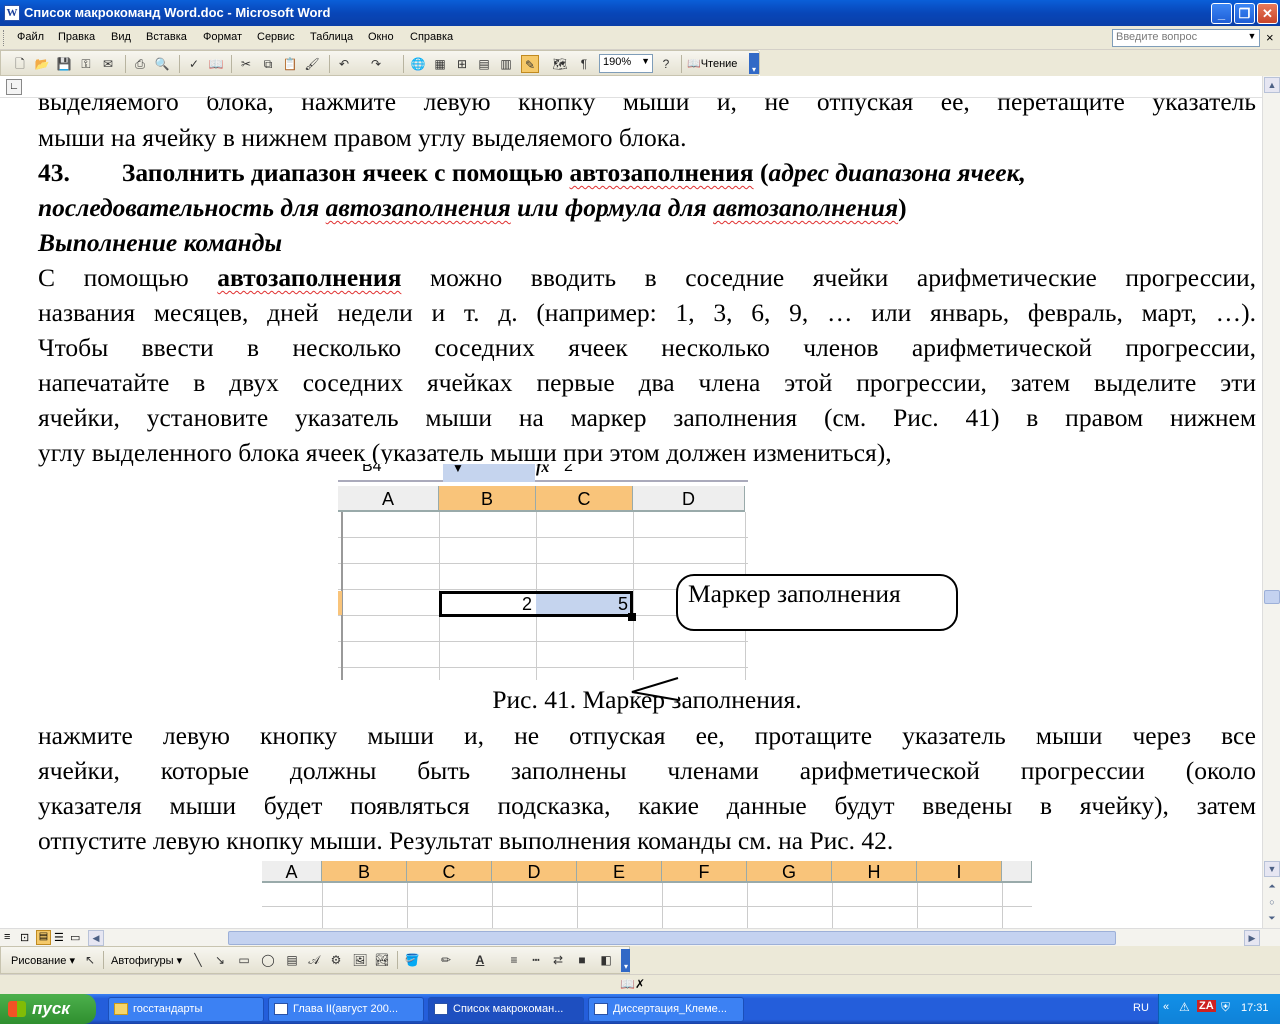 The width and height of the screenshot is (1280, 1024). What do you see at coordinates (331, 37) in the screenshot?
I see `menu-table: Таблица` at bounding box center [331, 37].